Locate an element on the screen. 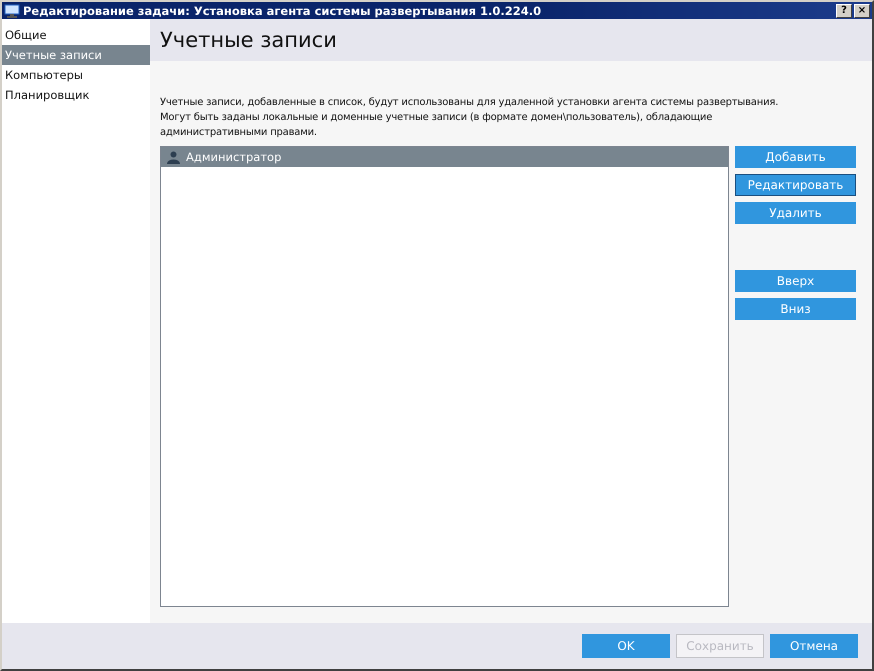 The width and height of the screenshot is (874, 671). monitor-icon is located at coordinates (12, 11).